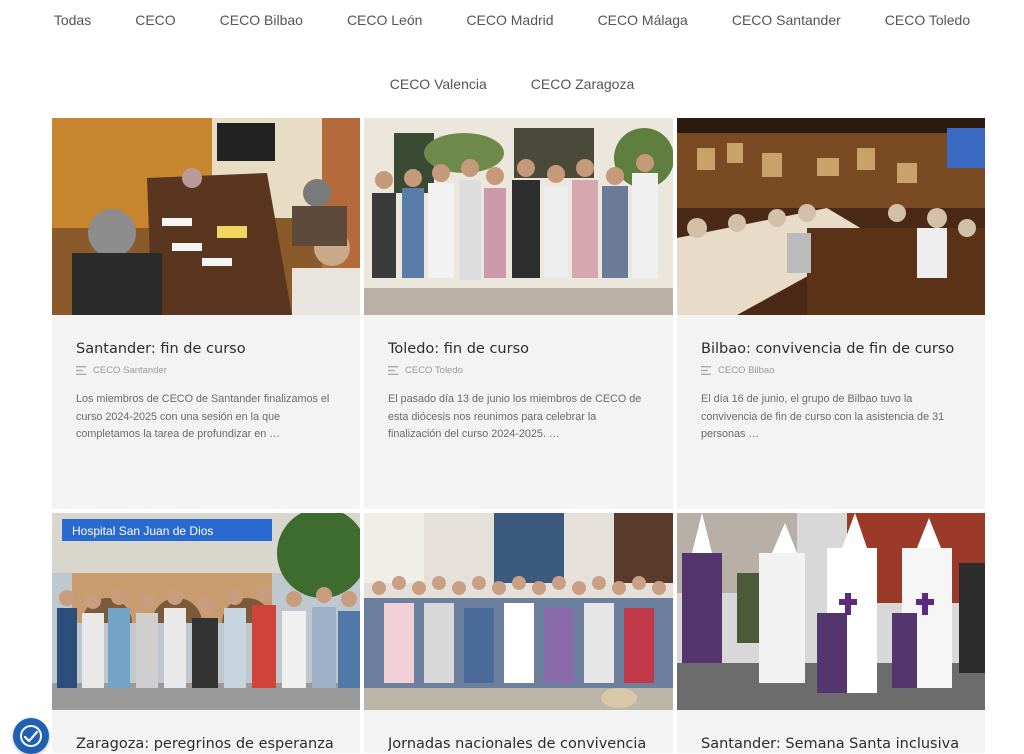  I want to click on post-image-restaurant, so click(831, 216).